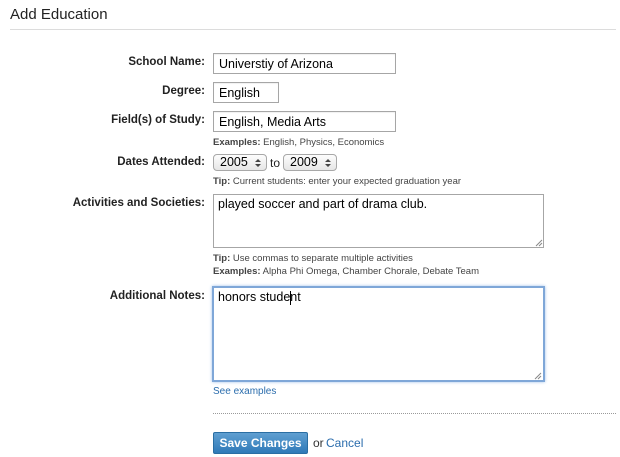 The width and height of the screenshot is (620, 457). What do you see at coordinates (378, 334) in the screenshot?
I see `notes-textarea: honors student` at bounding box center [378, 334].